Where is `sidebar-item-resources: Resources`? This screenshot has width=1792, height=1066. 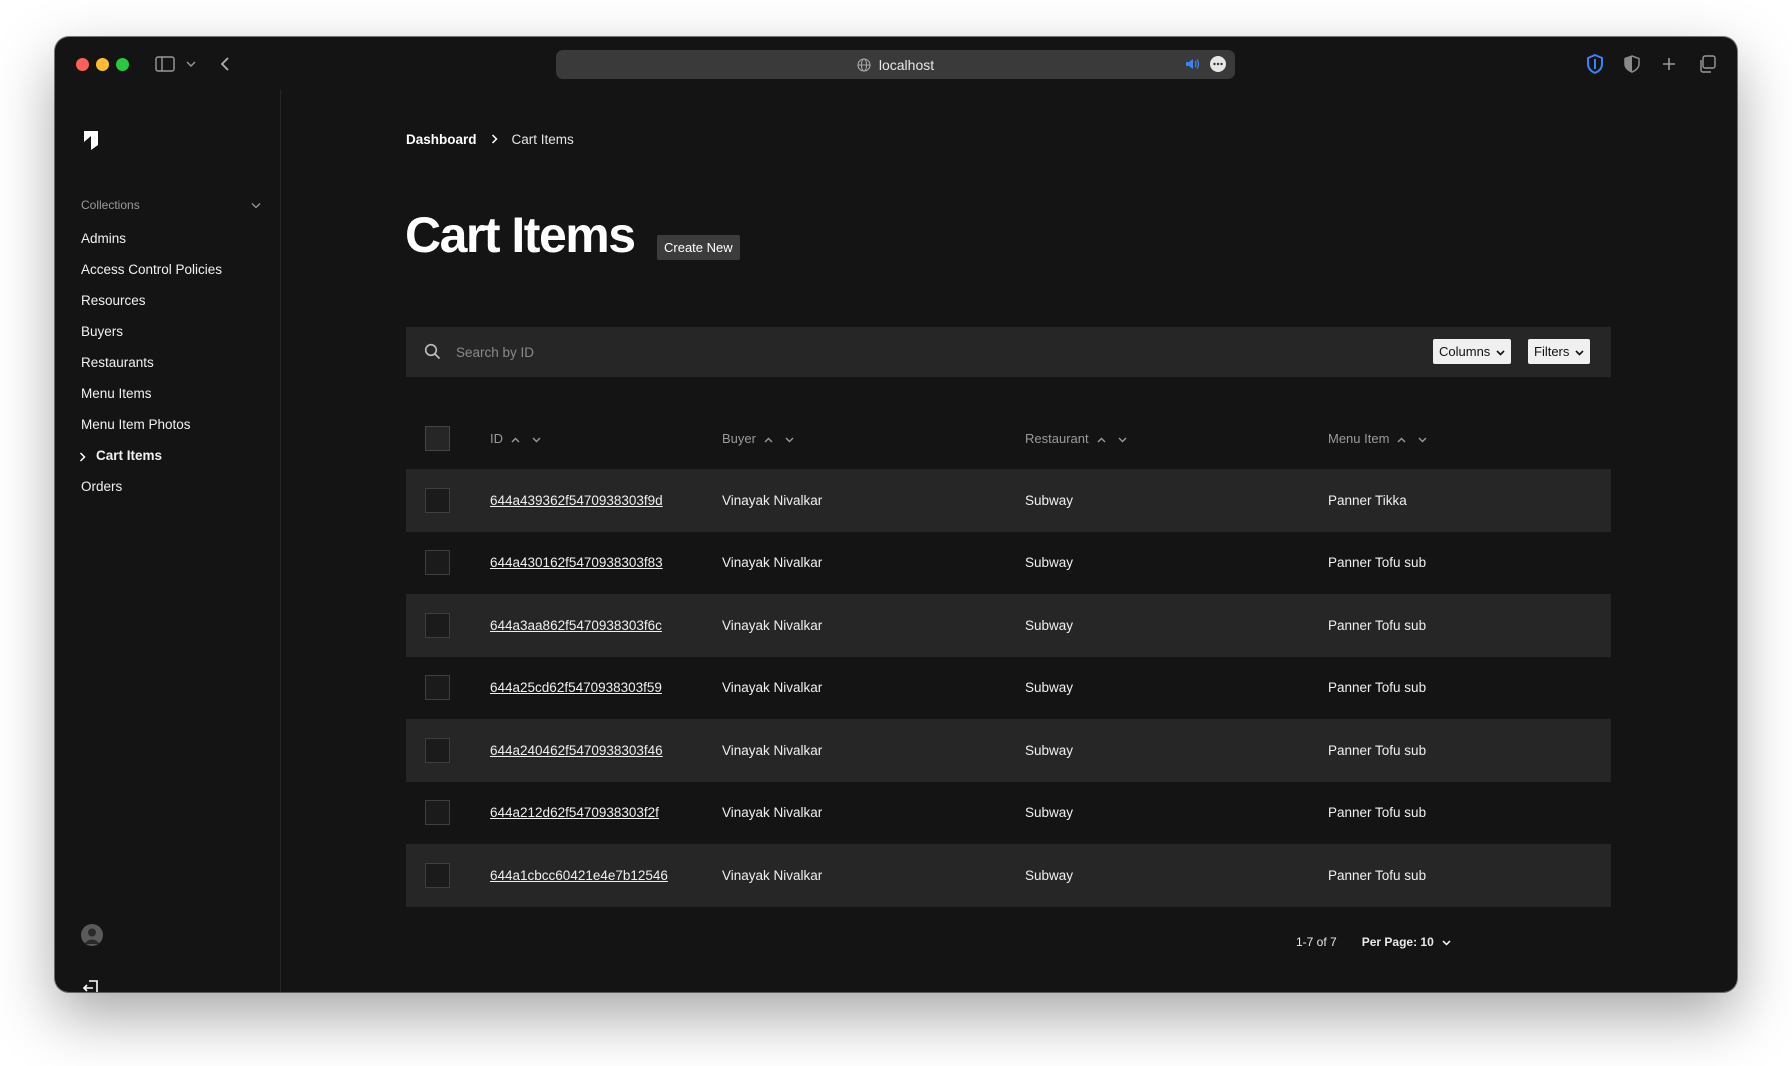
sidebar-item-resources: Resources is located at coordinates (176, 300).